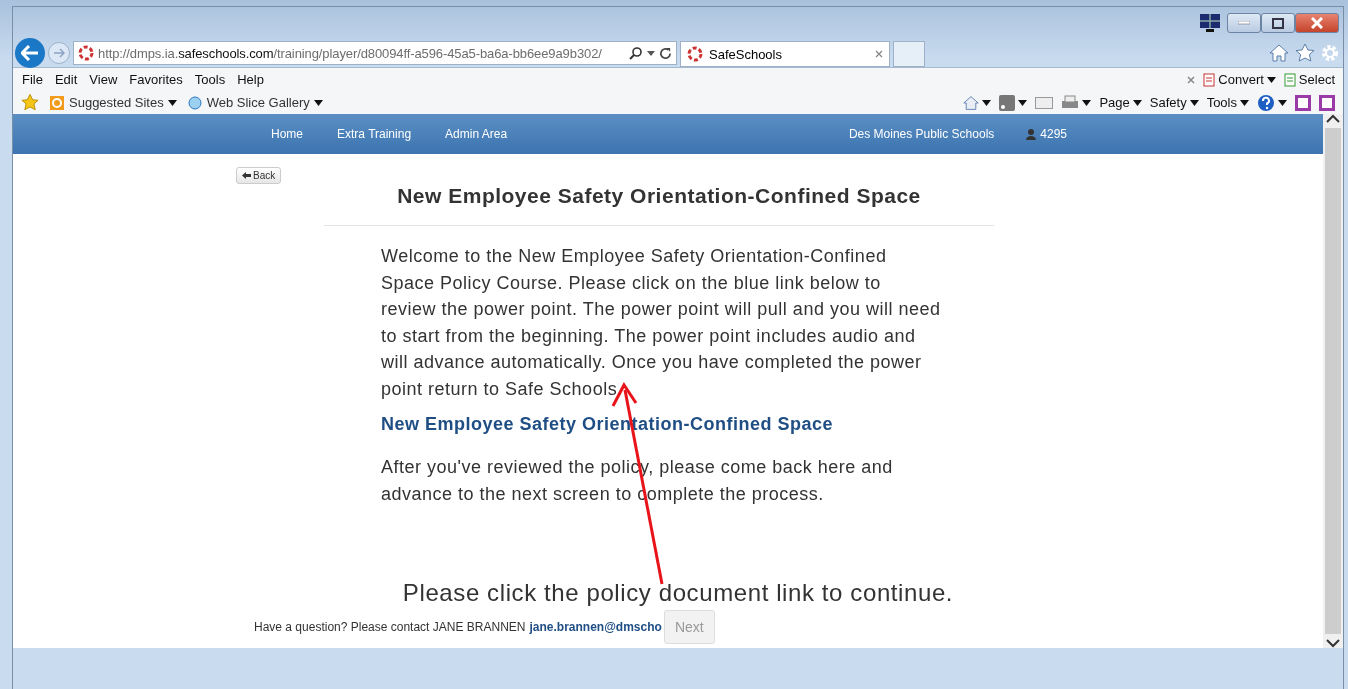  I want to click on user-icon, so click(1031, 134).